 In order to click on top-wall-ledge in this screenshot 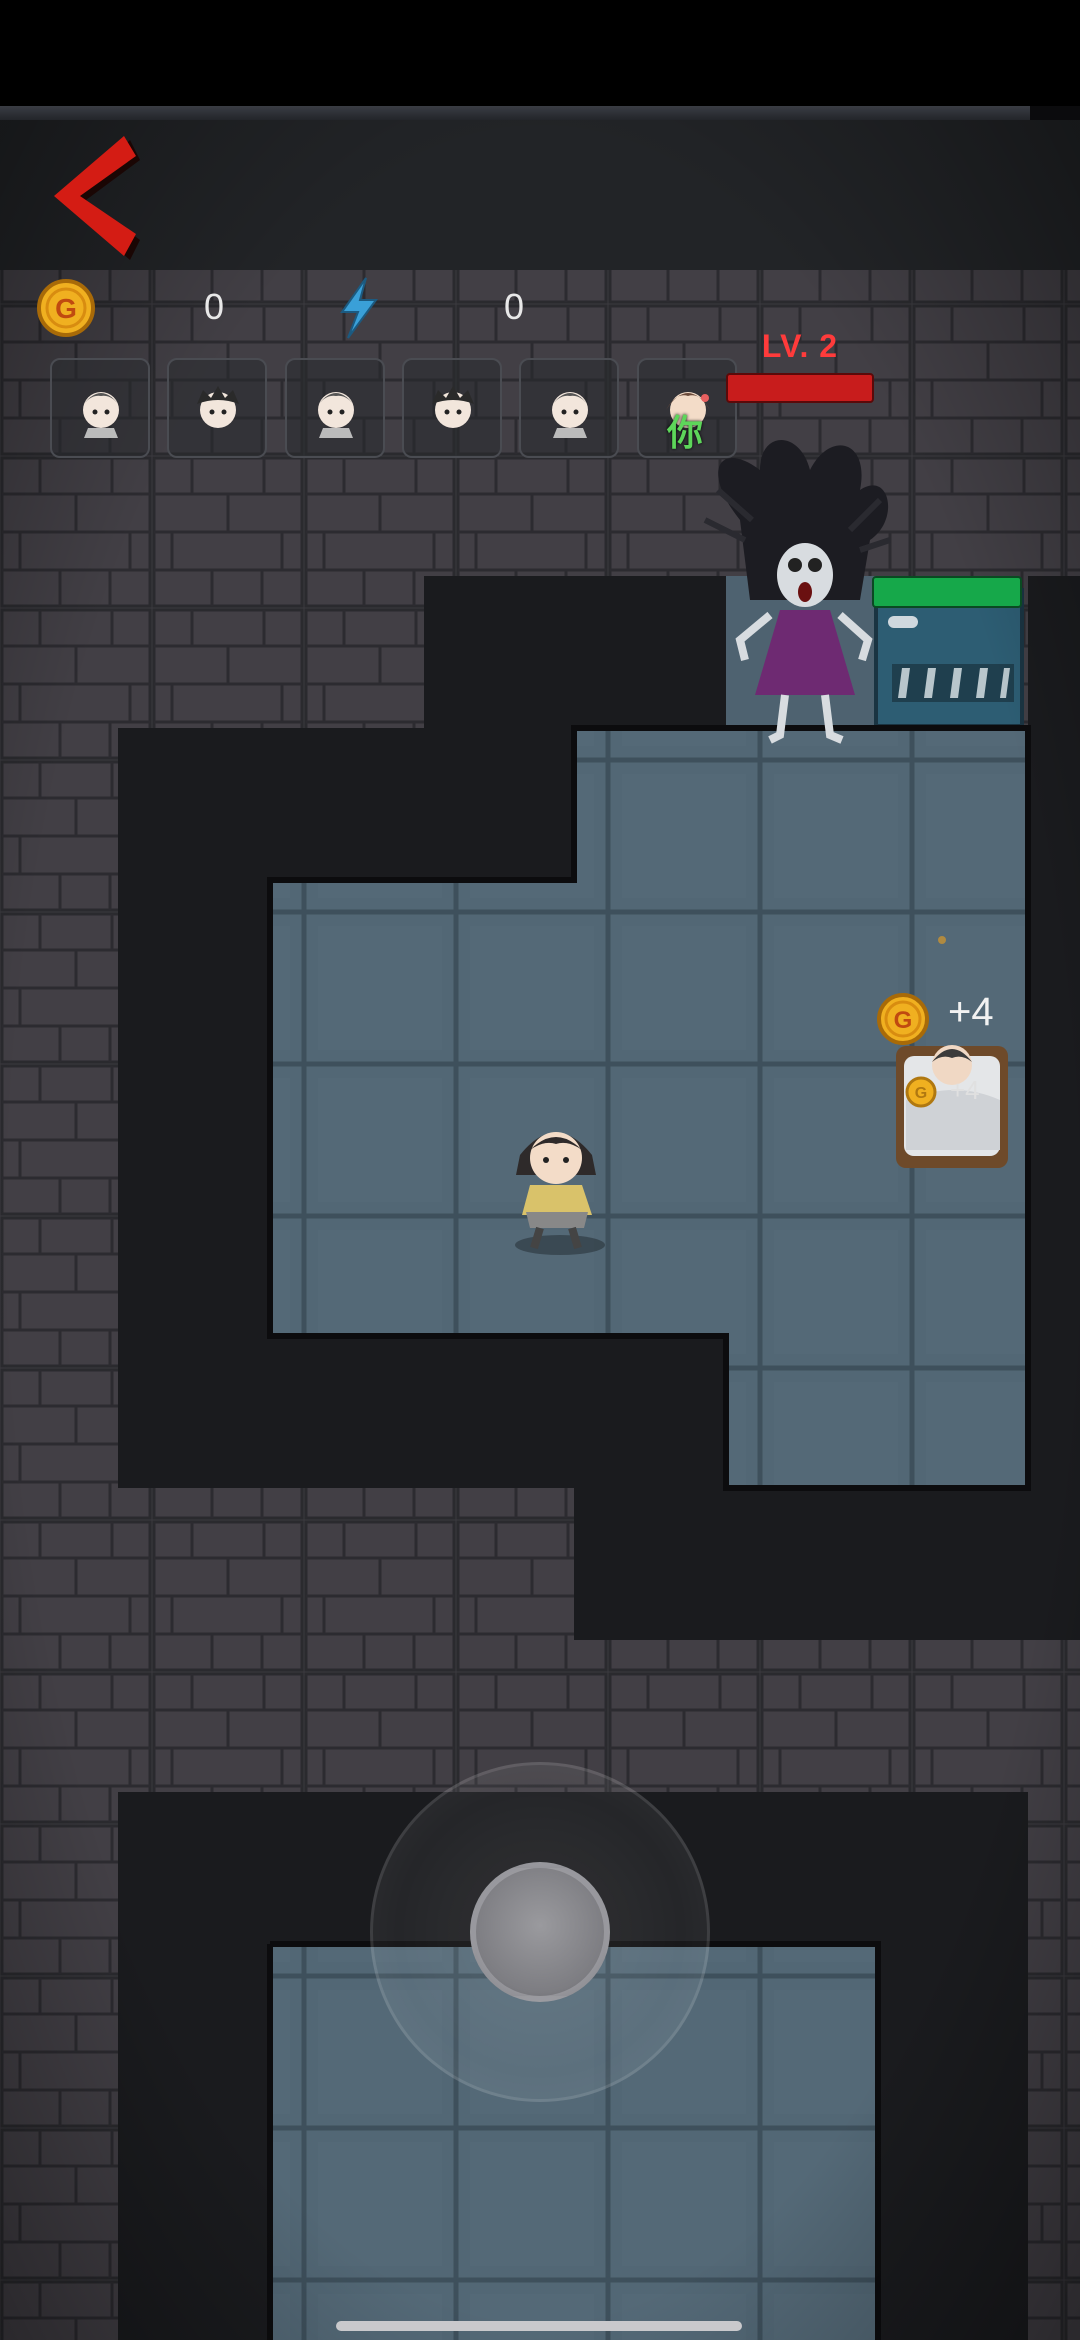, I will do `click(515, 113)`.